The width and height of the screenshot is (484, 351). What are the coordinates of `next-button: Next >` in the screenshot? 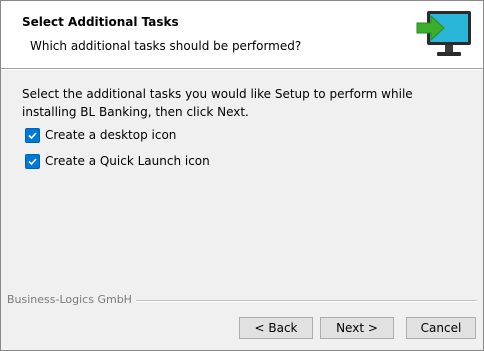 It's located at (357, 328).